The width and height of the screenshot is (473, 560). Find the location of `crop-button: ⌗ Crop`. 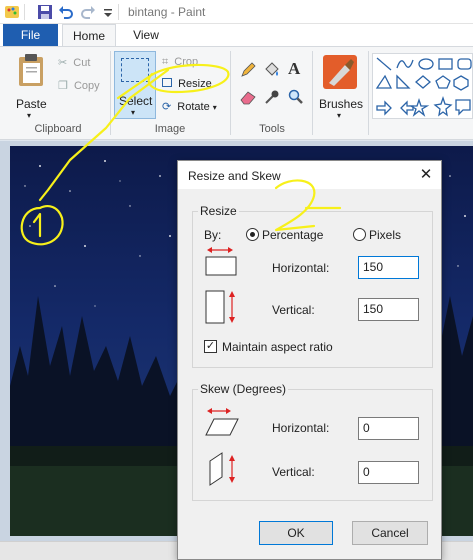

crop-button: ⌗ Crop is located at coordinates (180, 62).